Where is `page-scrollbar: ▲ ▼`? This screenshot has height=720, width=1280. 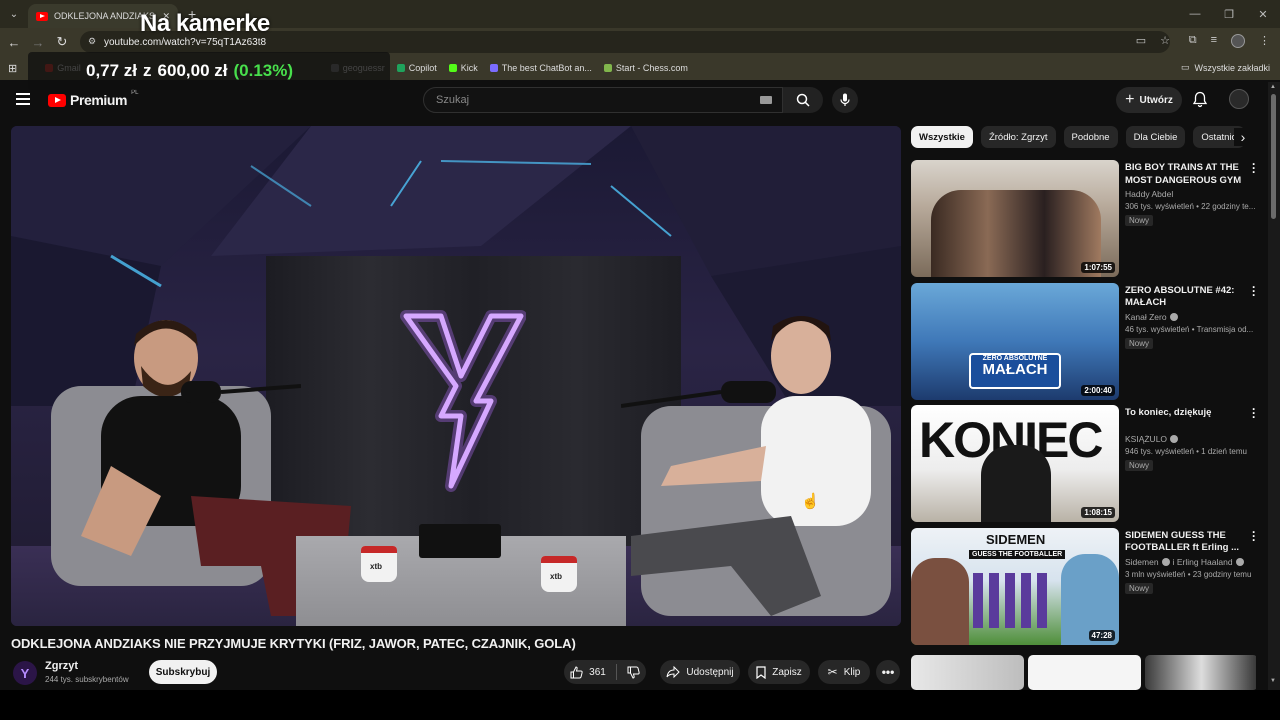
page-scrollbar: ▲ ▼ is located at coordinates (1274, 386).